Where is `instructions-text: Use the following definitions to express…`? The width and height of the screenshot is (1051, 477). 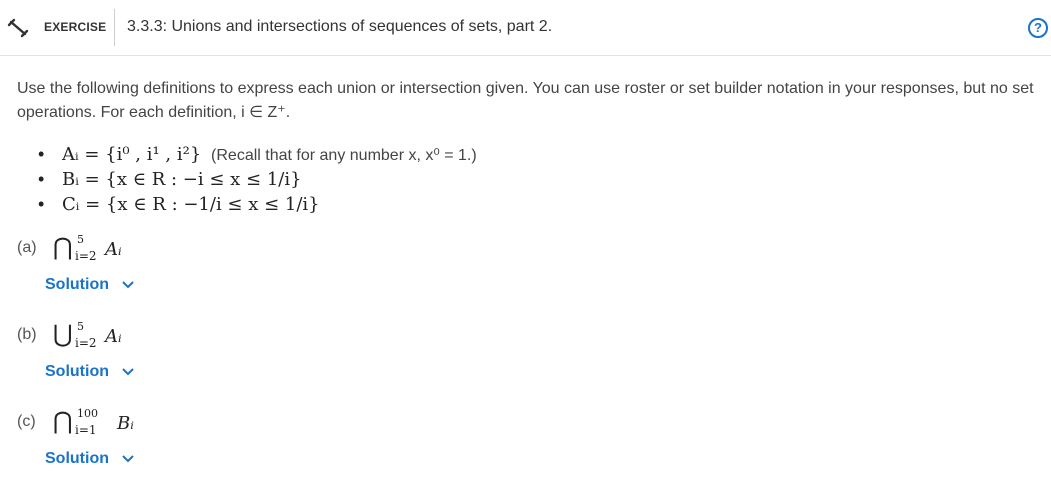 instructions-text: Use the following definitions to express… is located at coordinates (525, 100).